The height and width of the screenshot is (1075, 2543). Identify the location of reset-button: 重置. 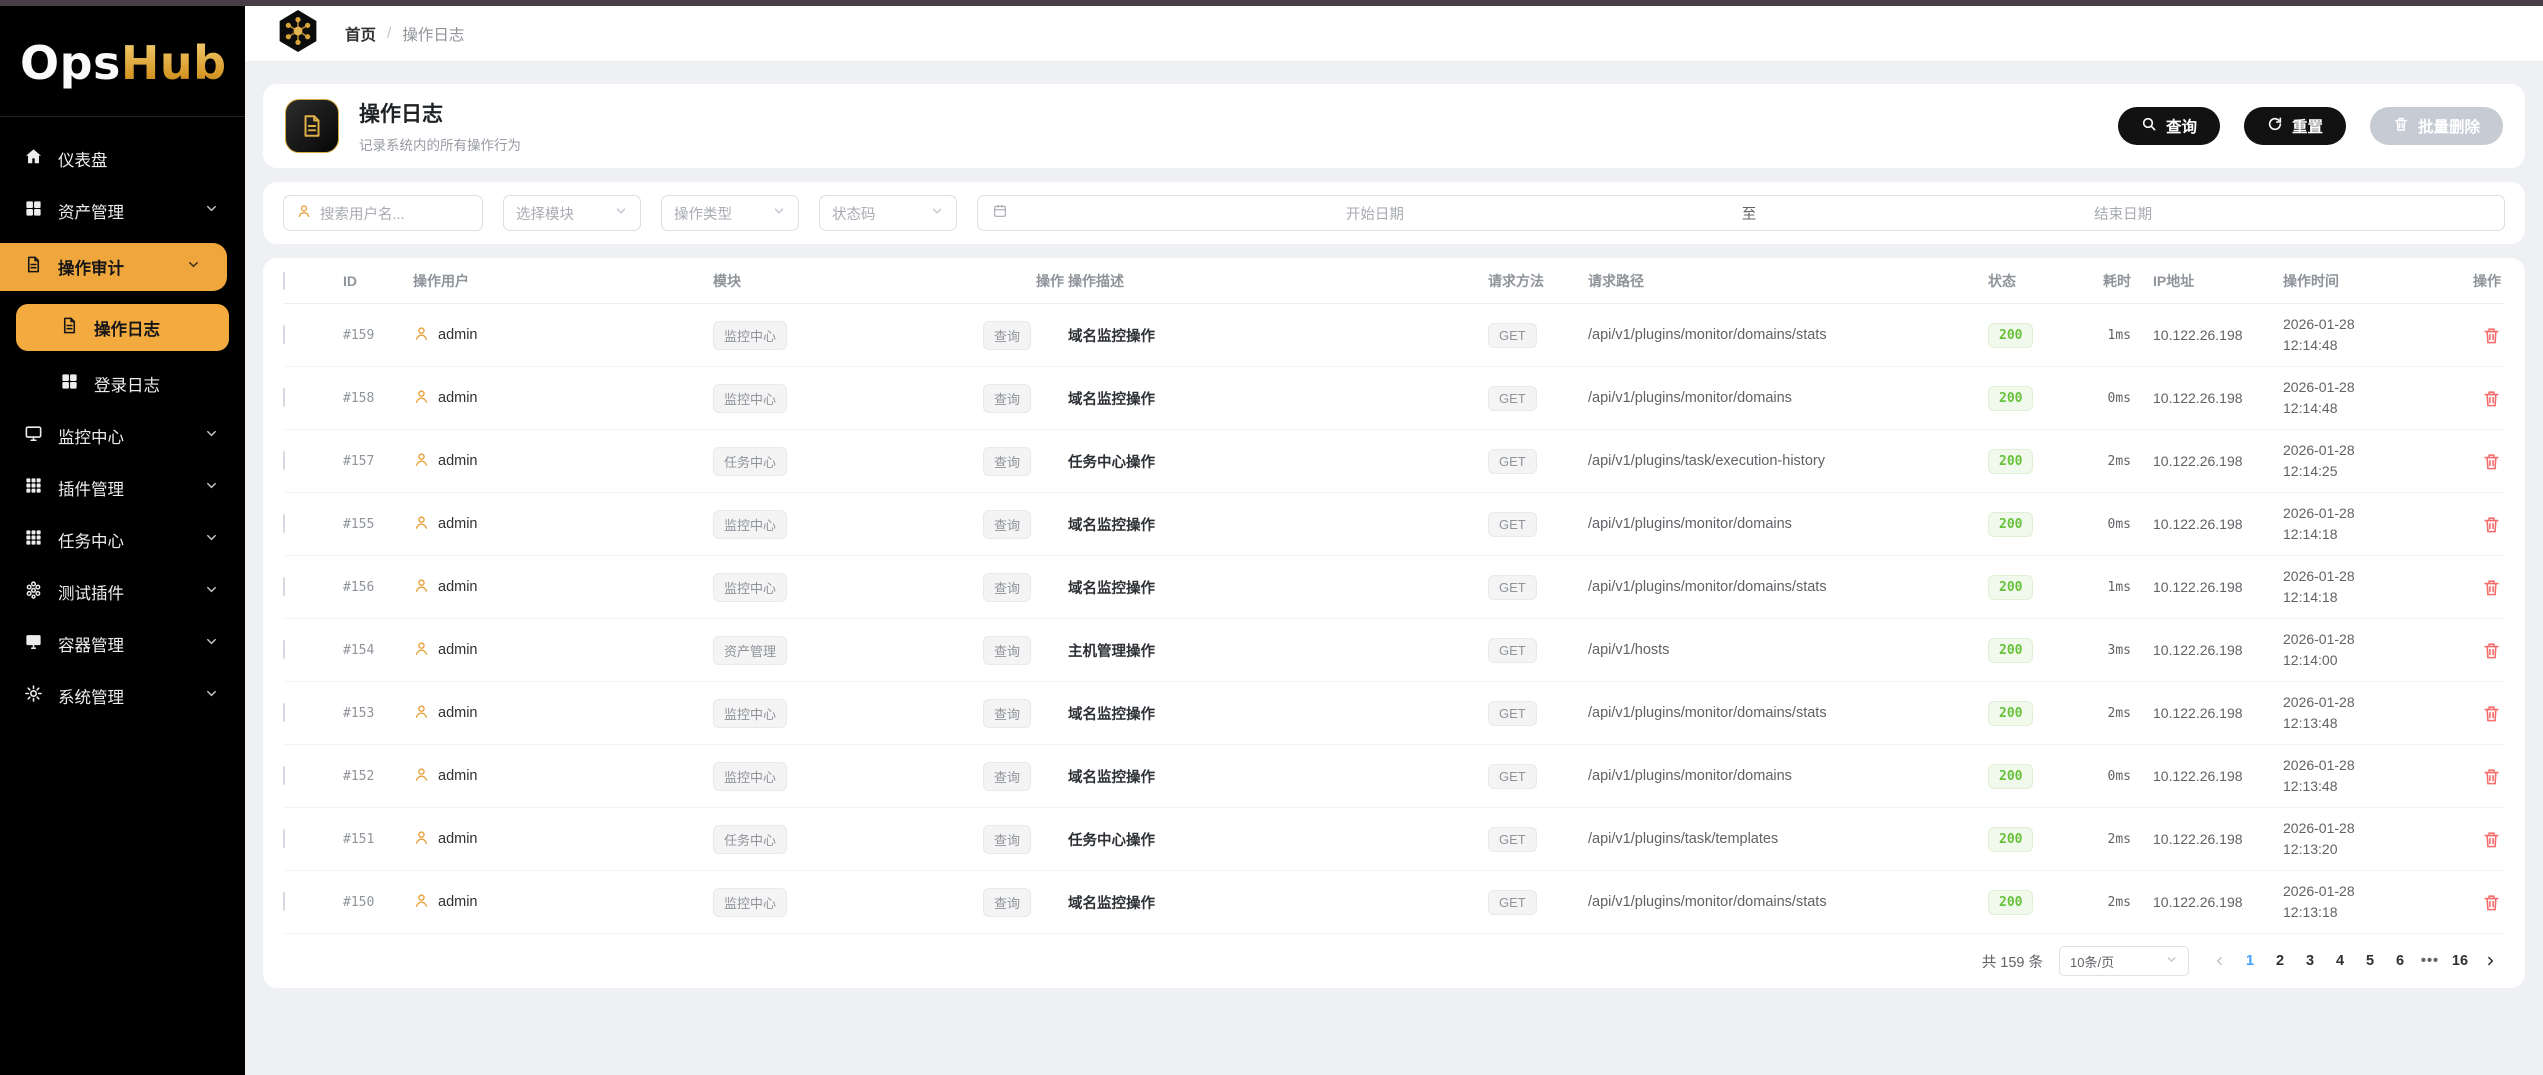
(2294, 126).